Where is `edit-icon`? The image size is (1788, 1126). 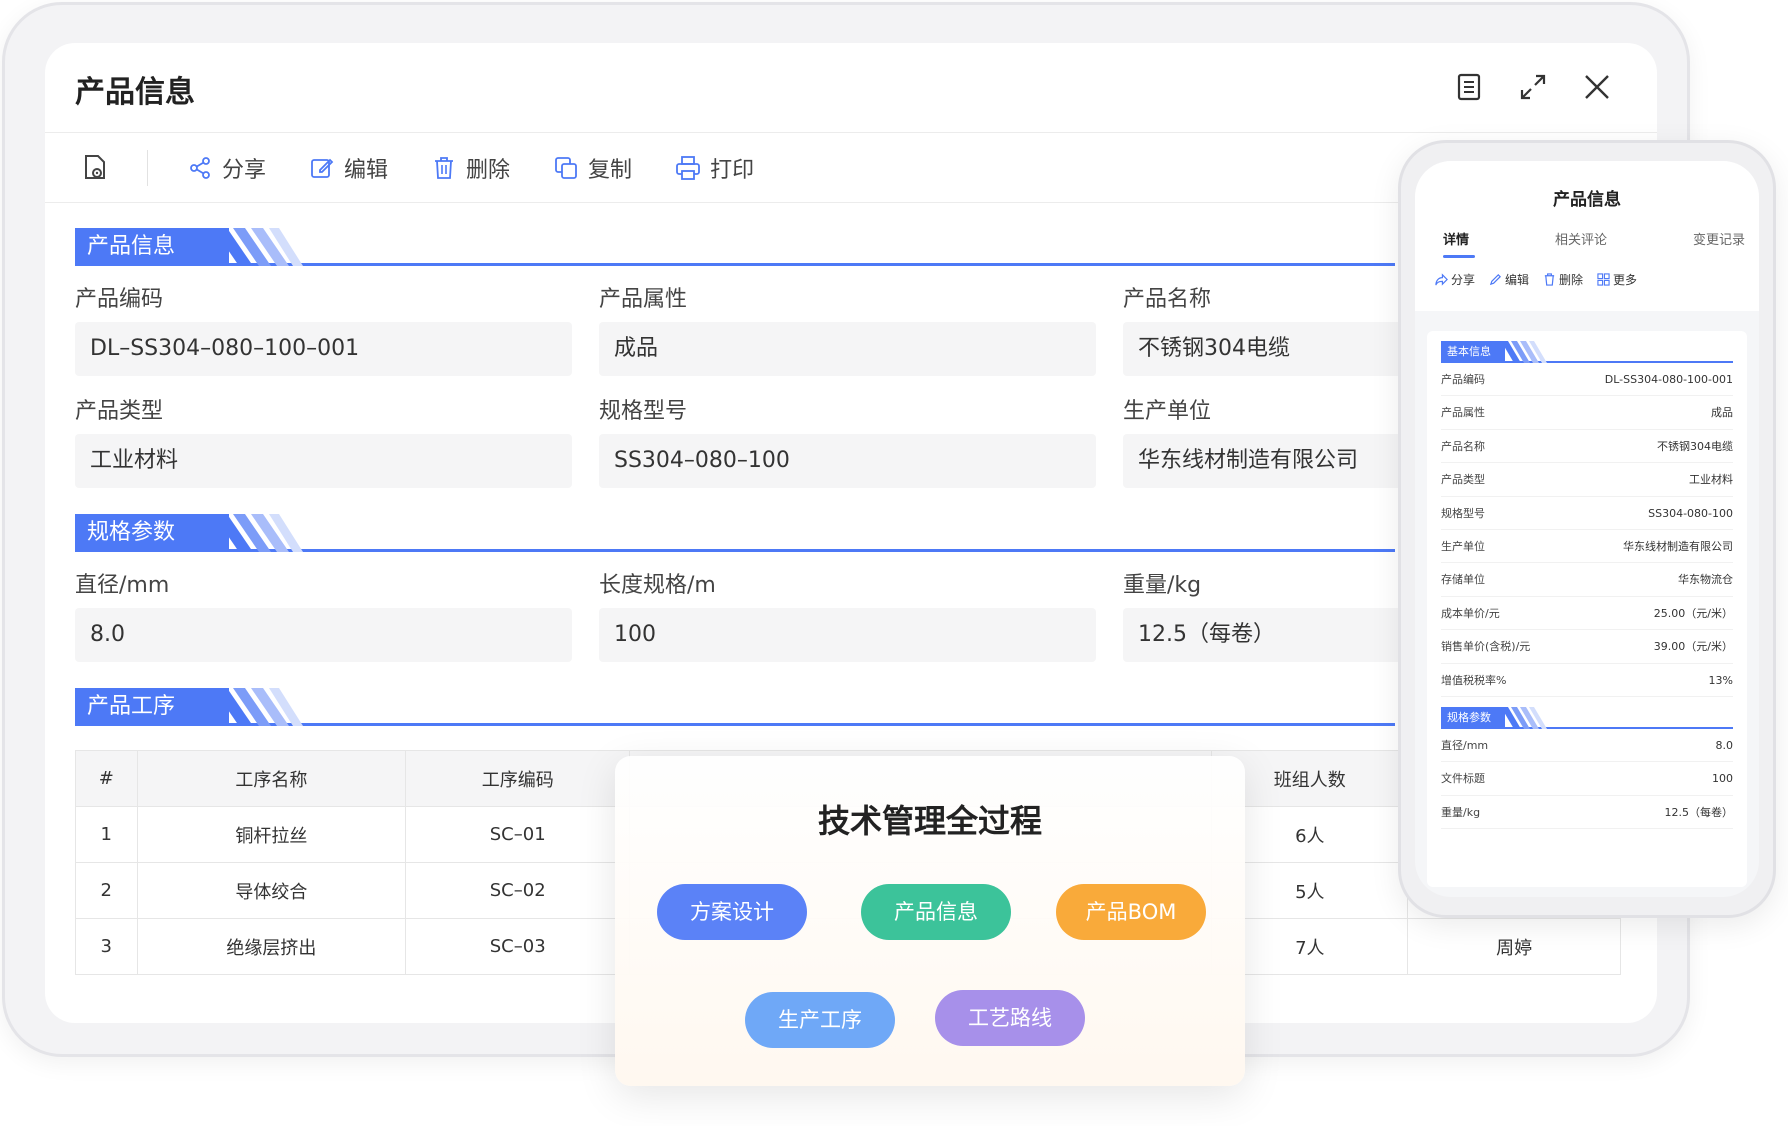 edit-icon is located at coordinates (322, 168).